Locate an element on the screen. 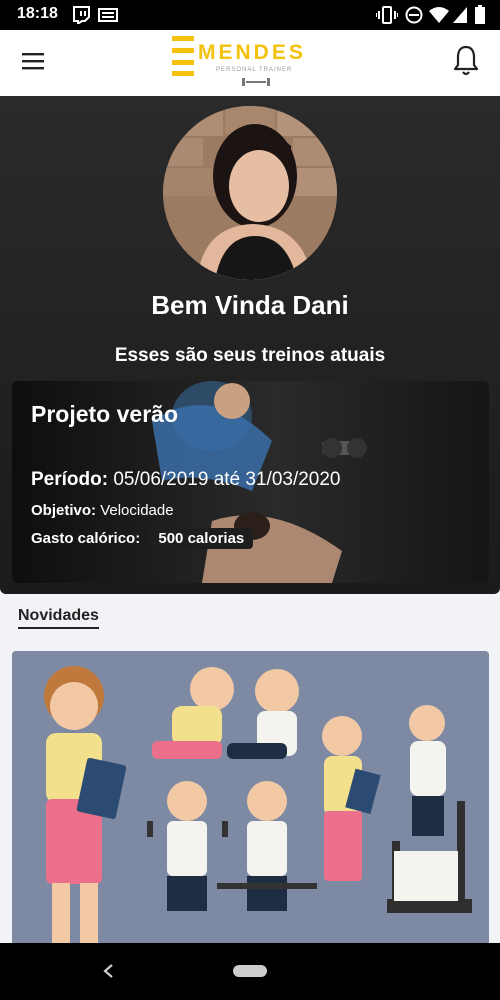 The height and width of the screenshot is (1000, 500). workouts-subtitle: Esses são seus treinos atuais is located at coordinates (250, 355).